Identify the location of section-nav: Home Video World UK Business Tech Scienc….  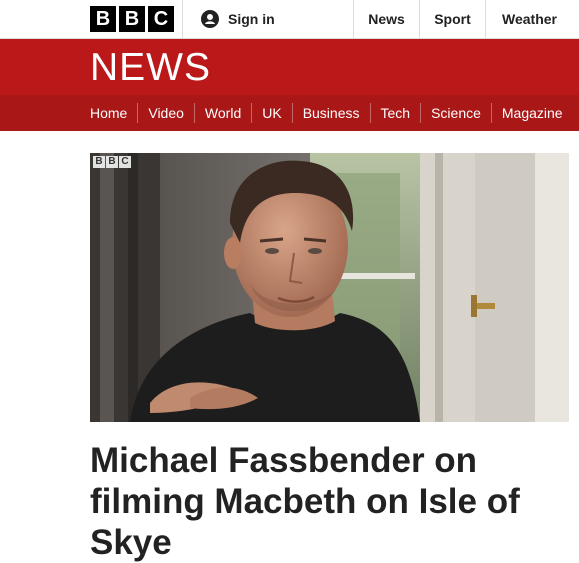
(289, 113).